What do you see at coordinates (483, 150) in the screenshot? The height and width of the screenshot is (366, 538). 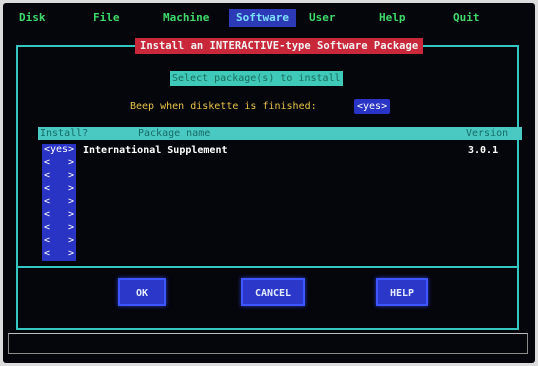 I see `package-version: 3.0.1` at bounding box center [483, 150].